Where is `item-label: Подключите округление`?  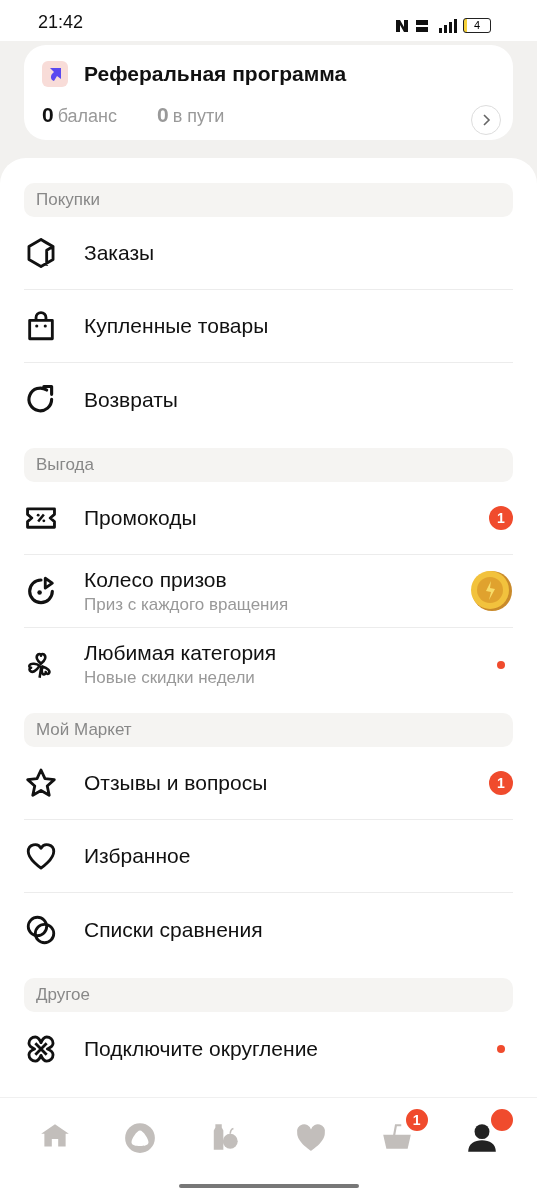 item-label: Подключите округление is located at coordinates (202, 1049).